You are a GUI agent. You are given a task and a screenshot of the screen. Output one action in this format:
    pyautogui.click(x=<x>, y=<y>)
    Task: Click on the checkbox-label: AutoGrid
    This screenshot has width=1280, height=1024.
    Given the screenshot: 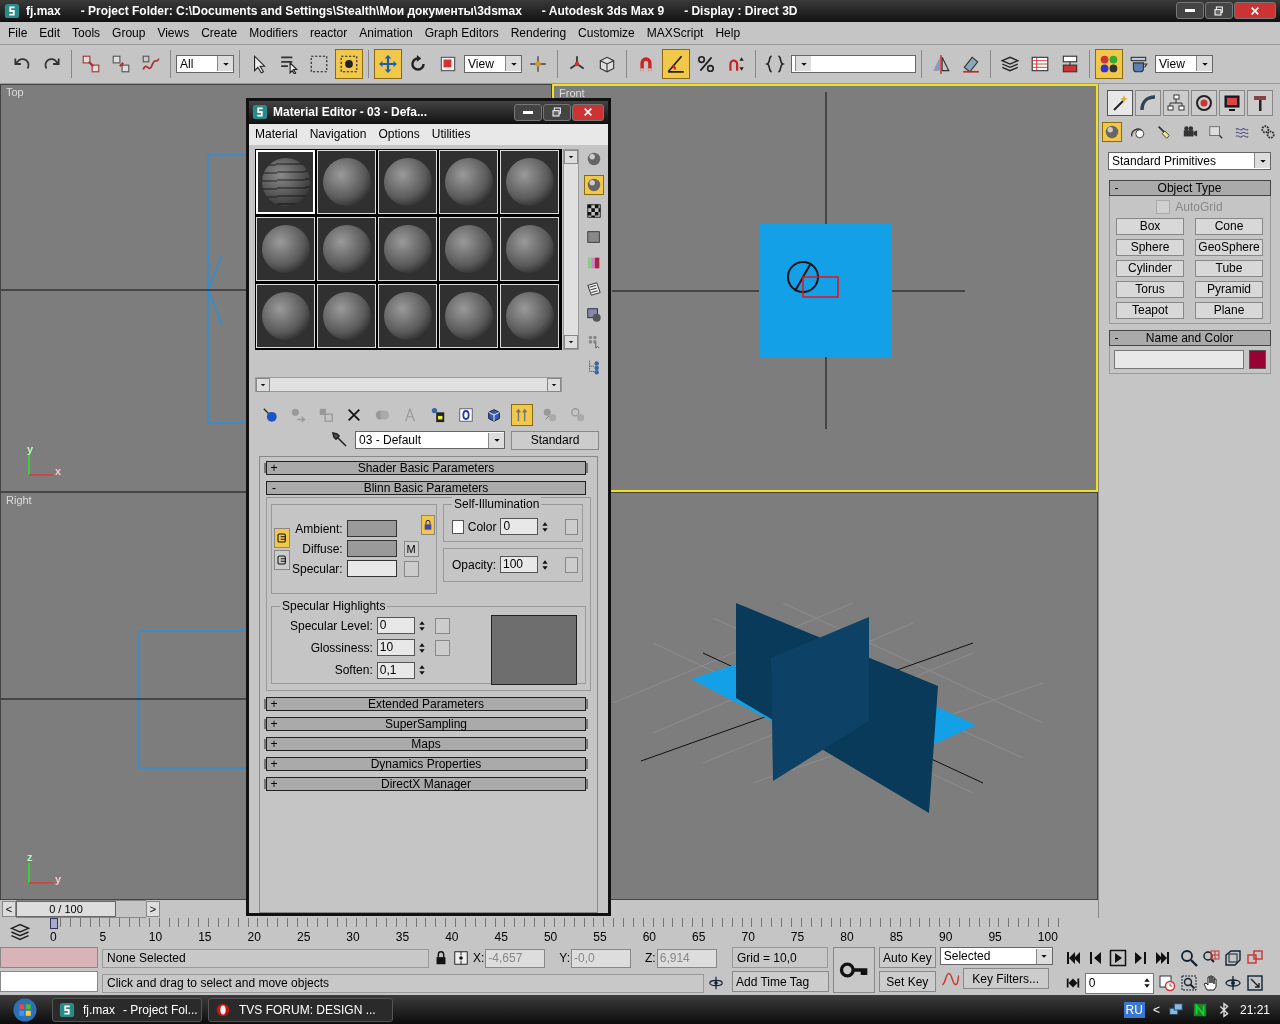 What is the action you would take?
    pyautogui.click(x=1199, y=206)
    